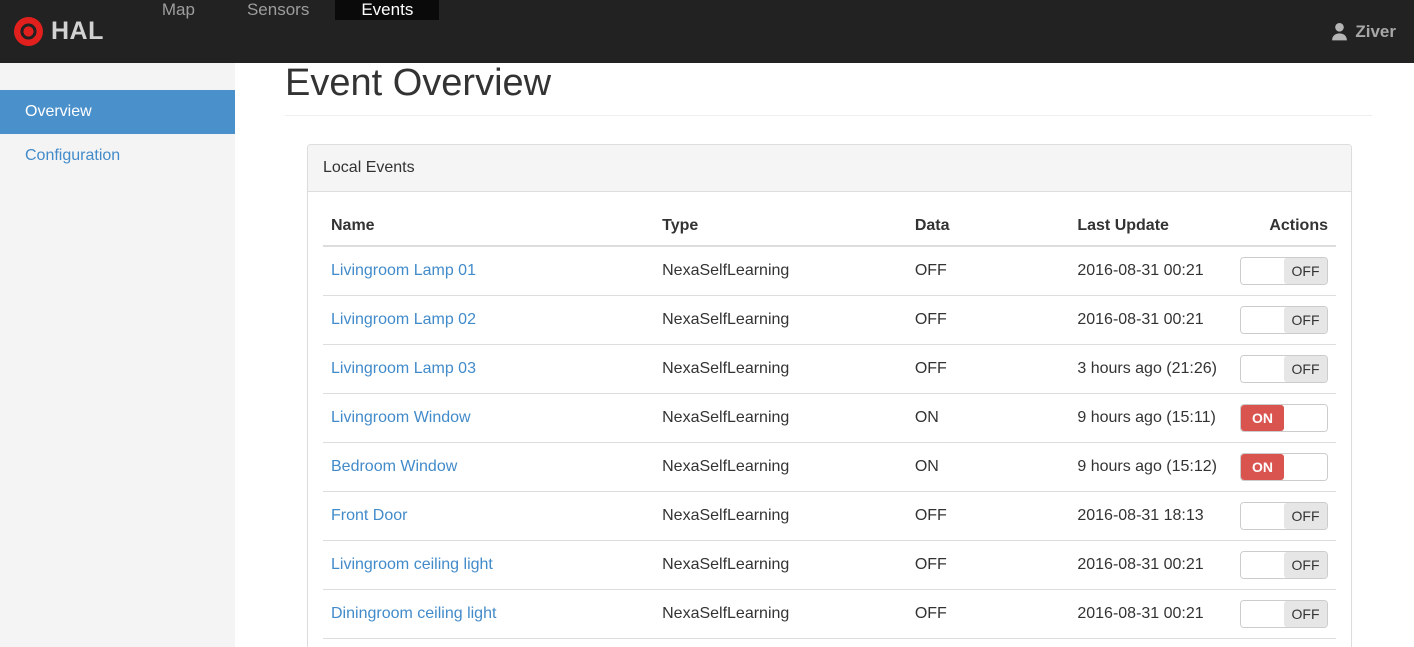  What do you see at coordinates (1150, 226) in the screenshot?
I see `column-header-last-update: Last Update` at bounding box center [1150, 226].